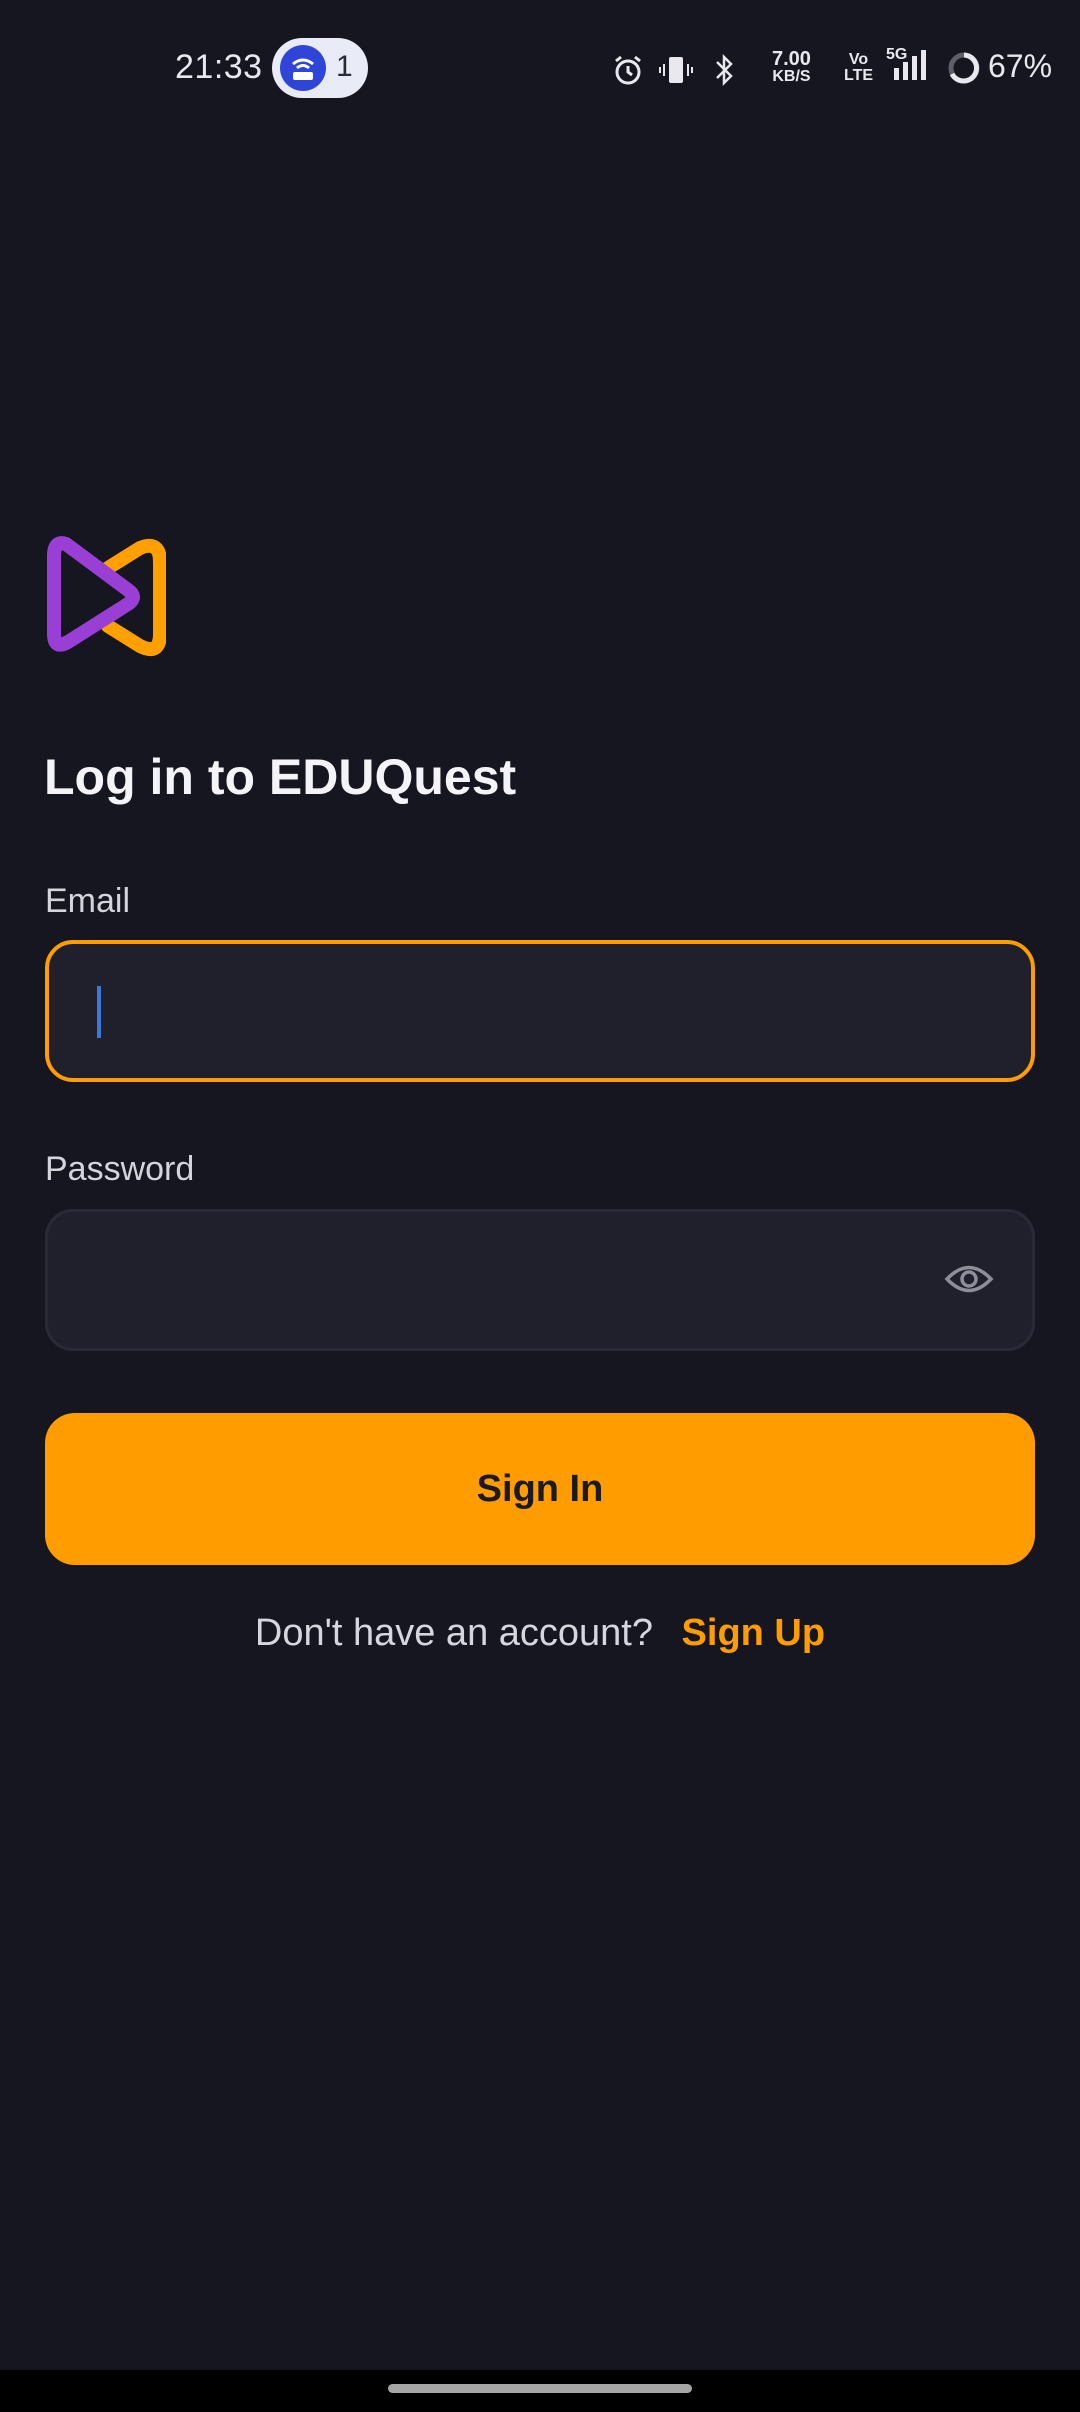 The height and width of the screenshot is (2412, 1080). What do you see at coordinates (540, 1011) in the screenshot?
I see `email-field` at bounding box center [540, 1011].